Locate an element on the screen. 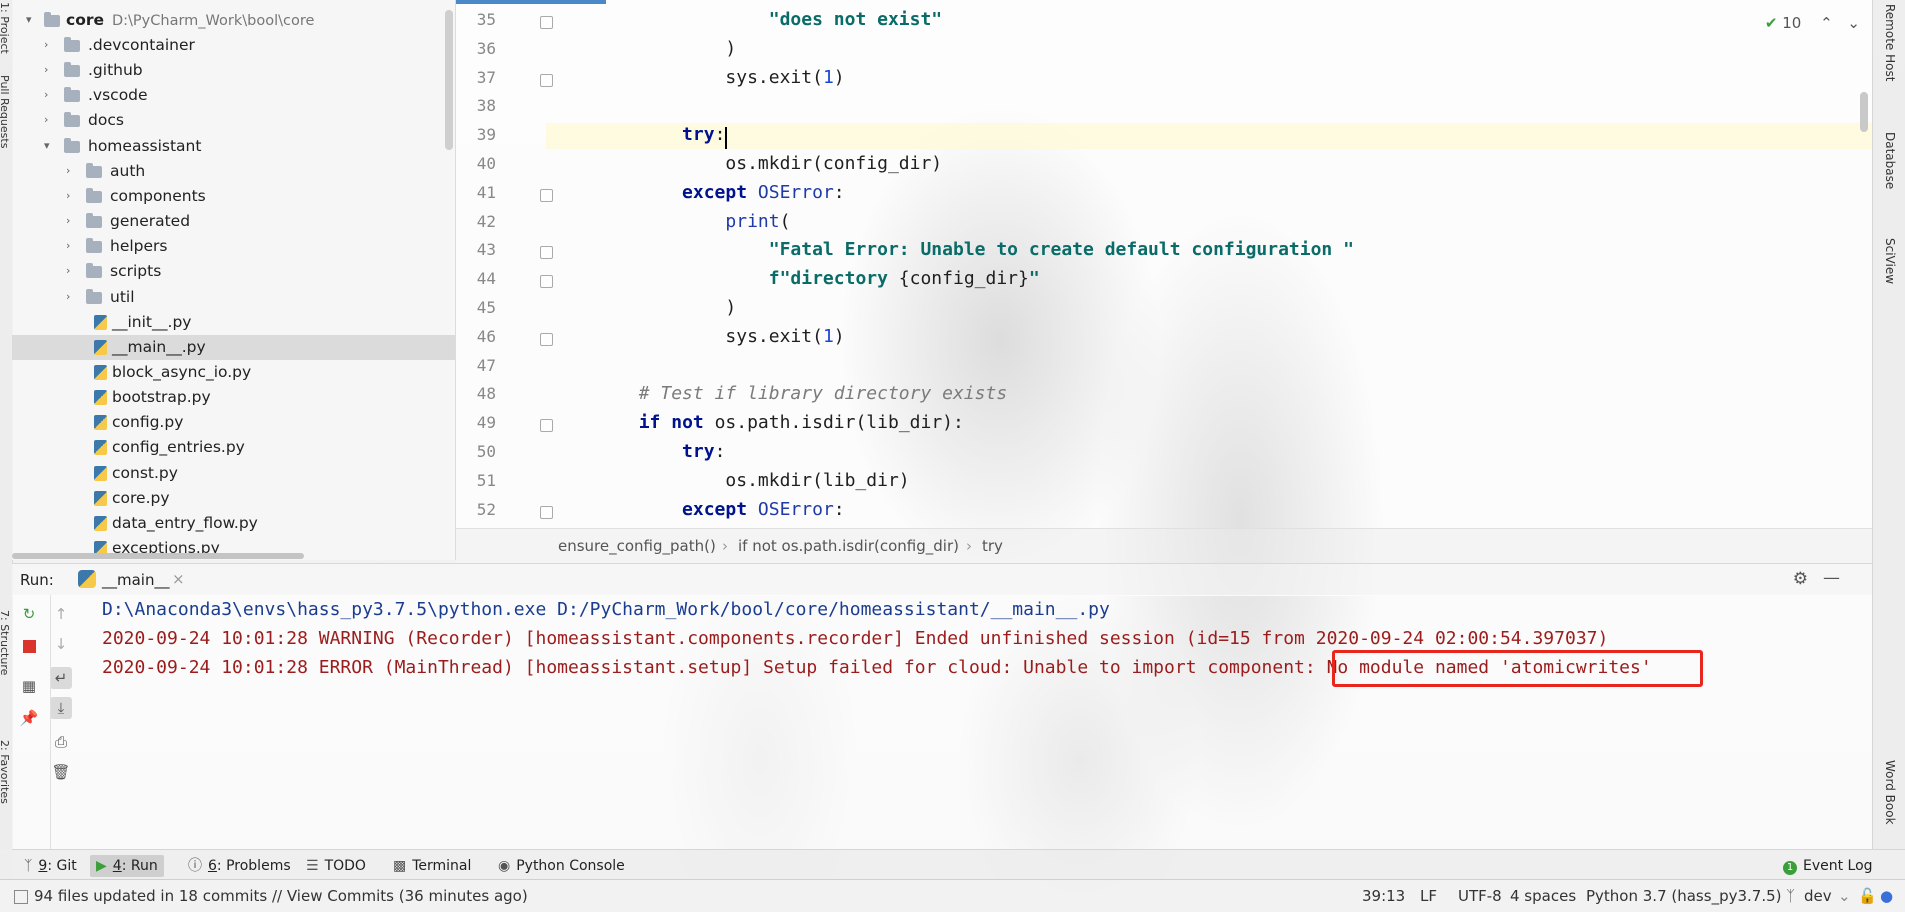 The height and width of the screenshot is (912, 1905). close-icon: × is located at coordinates (178, 579).